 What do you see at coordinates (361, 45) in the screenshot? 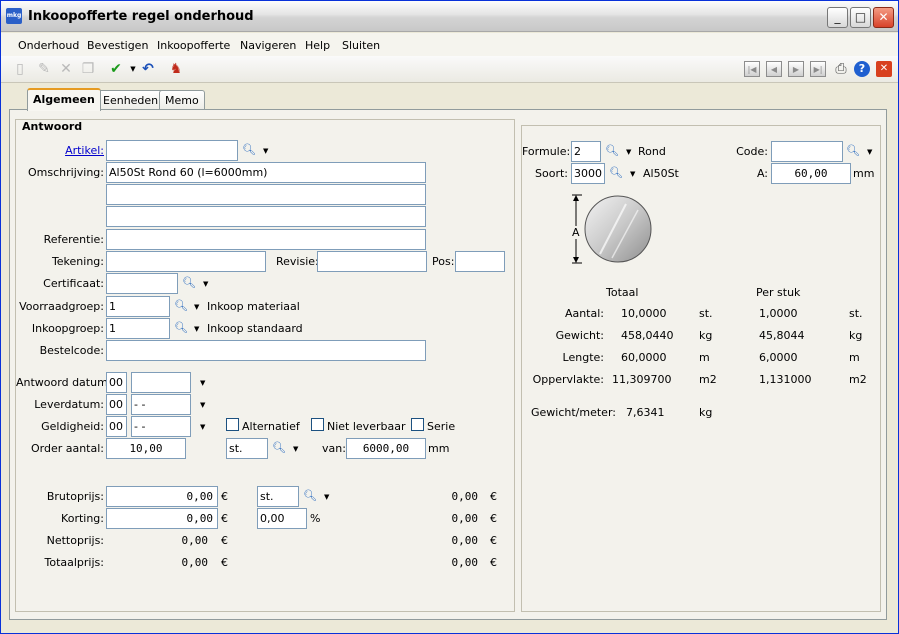
I see `menu-sluiten: Sluiten` at bounding box center [361, 45].